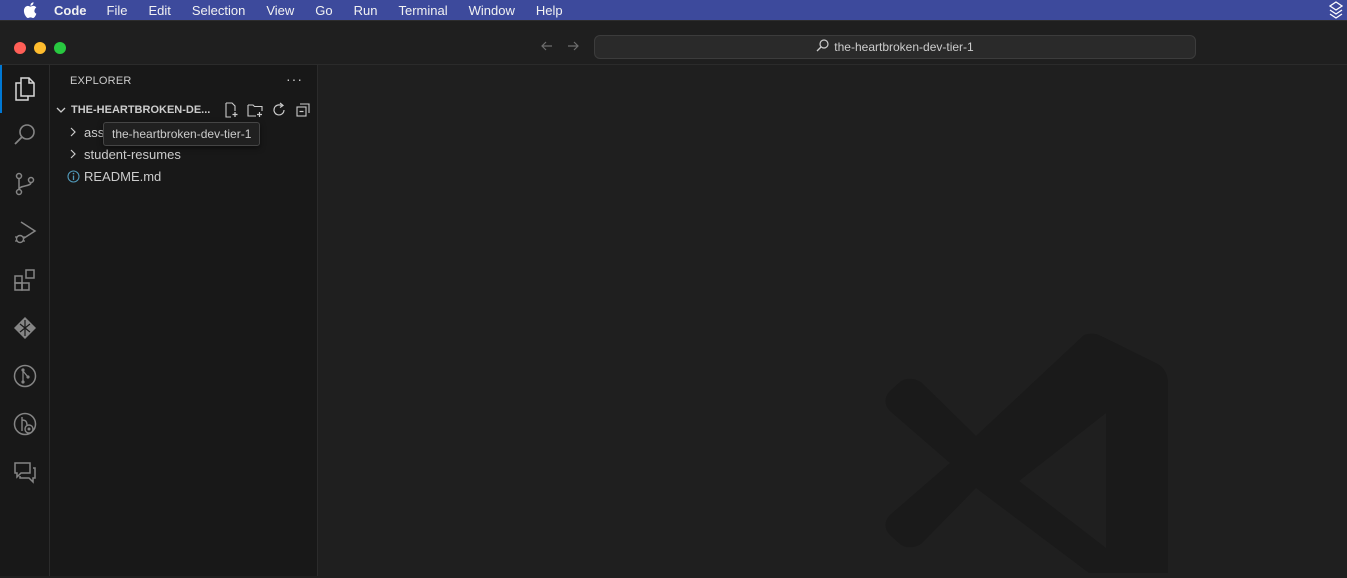 The height and width of the screenshot is (578, 1347). Describe the element at coordinates (25, 280) in the screenshot. I see `extensions-icon` at that location.